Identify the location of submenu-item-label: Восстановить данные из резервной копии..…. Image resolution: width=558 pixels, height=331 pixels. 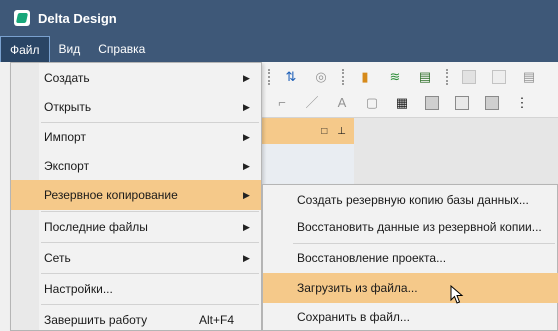
(419, 227).